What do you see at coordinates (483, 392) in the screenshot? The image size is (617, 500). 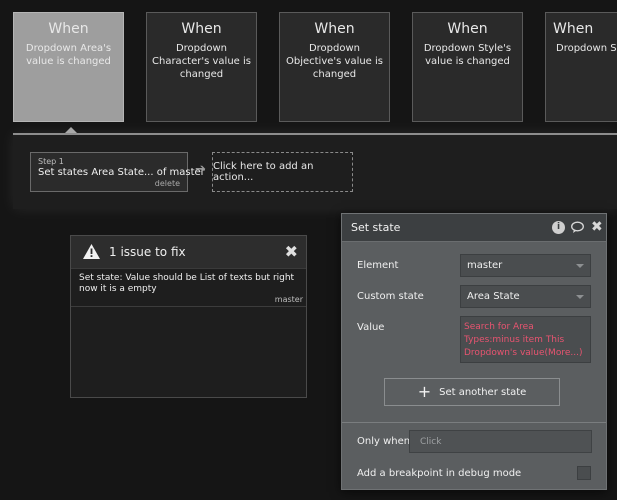 I see `set-another-state-label: Set another state` at bounding box center [483, 392].